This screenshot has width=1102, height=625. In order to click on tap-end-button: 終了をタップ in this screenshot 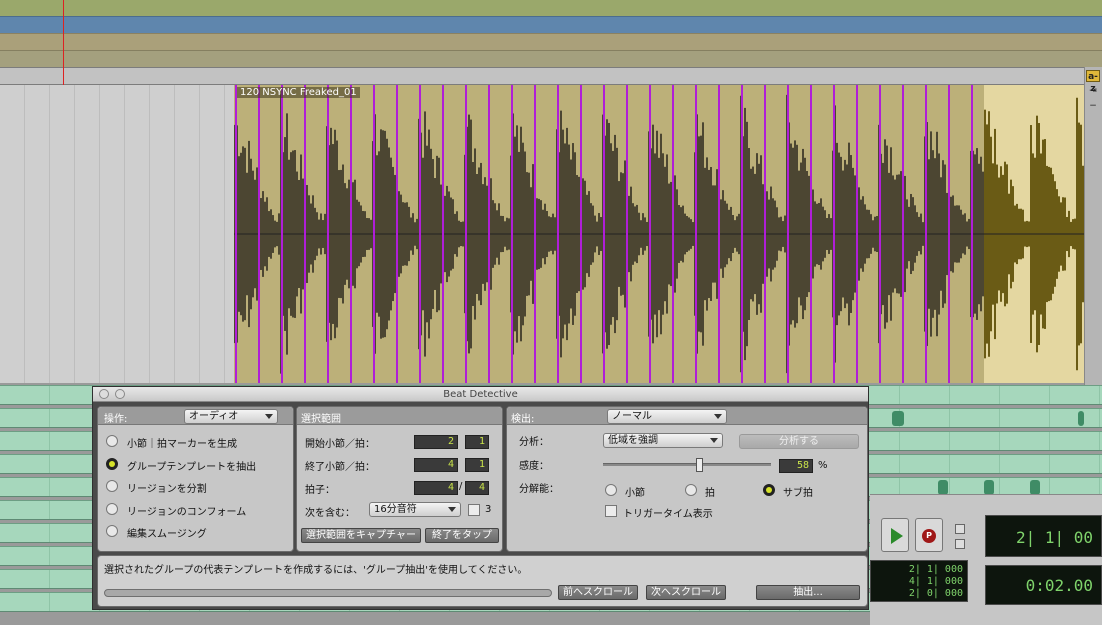, I will do `click(462, 535)`.